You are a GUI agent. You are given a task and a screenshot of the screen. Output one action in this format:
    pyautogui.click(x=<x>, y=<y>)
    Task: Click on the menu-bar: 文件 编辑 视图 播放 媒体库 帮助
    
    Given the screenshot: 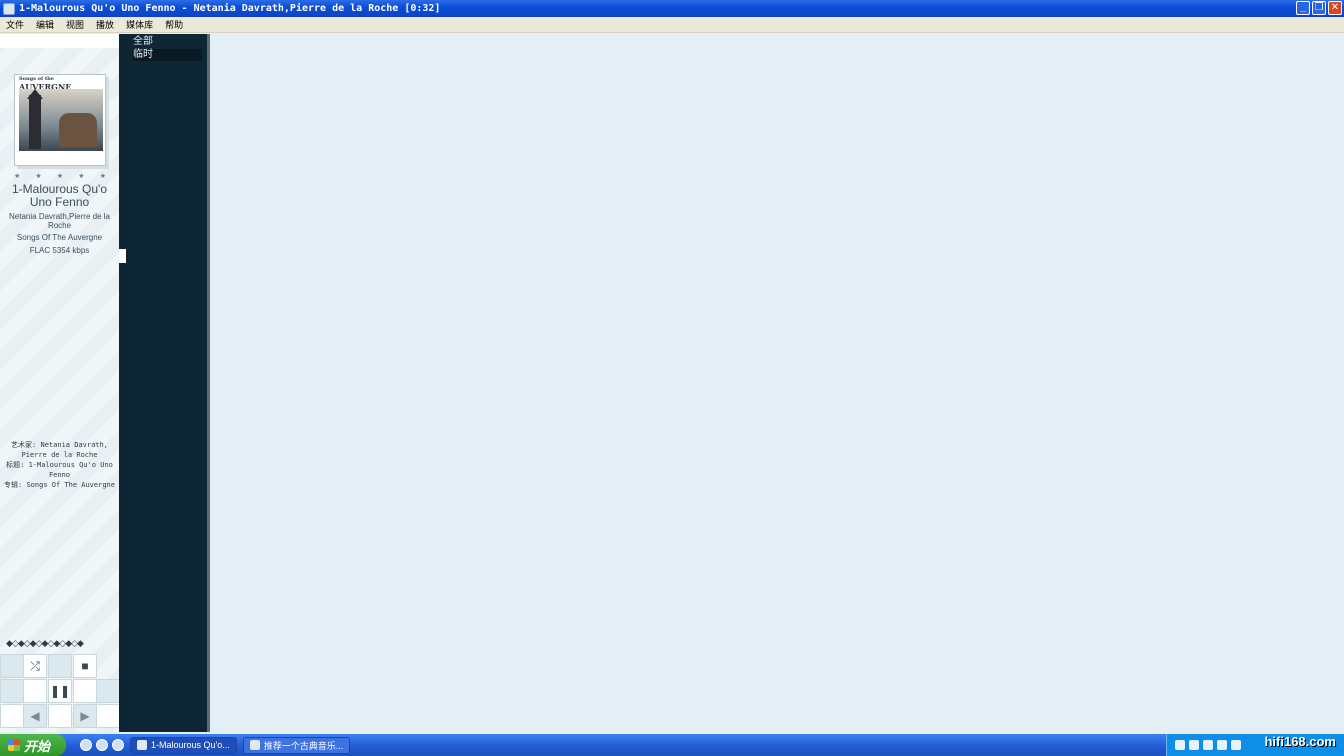 What is the action you would take?
    pyautogui.click(x=672, y=25)
    